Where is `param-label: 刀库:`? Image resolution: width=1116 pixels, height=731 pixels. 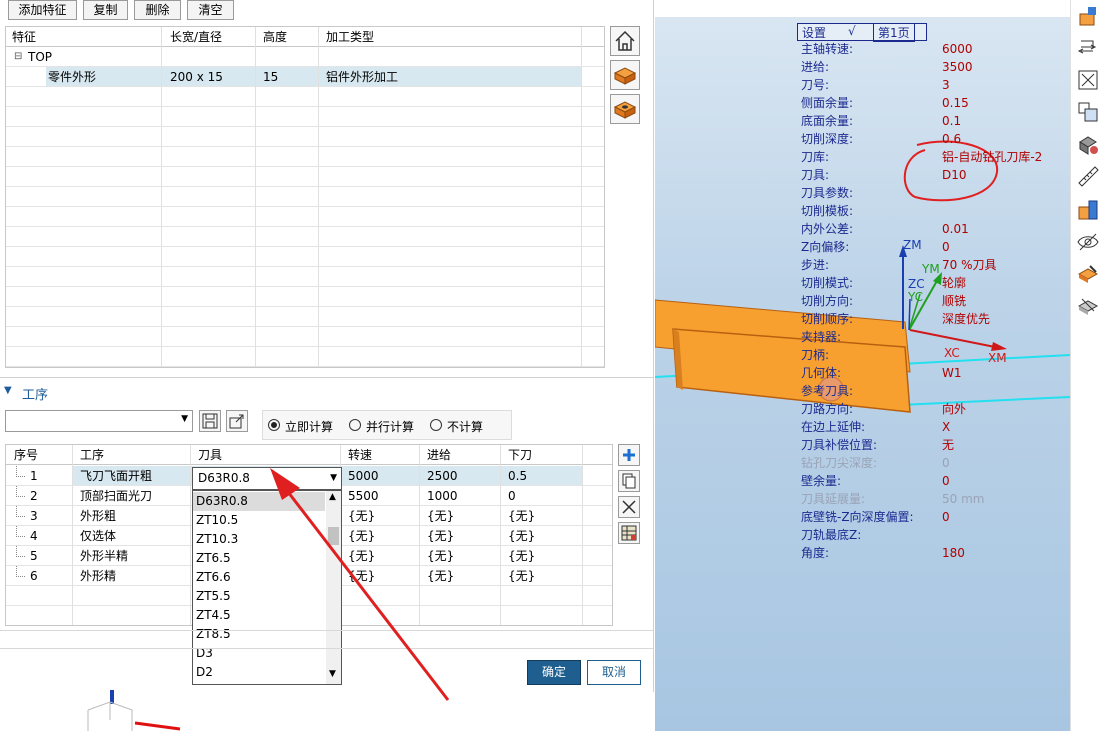
param-label: 刀库: is located at coordinates (815, 157).